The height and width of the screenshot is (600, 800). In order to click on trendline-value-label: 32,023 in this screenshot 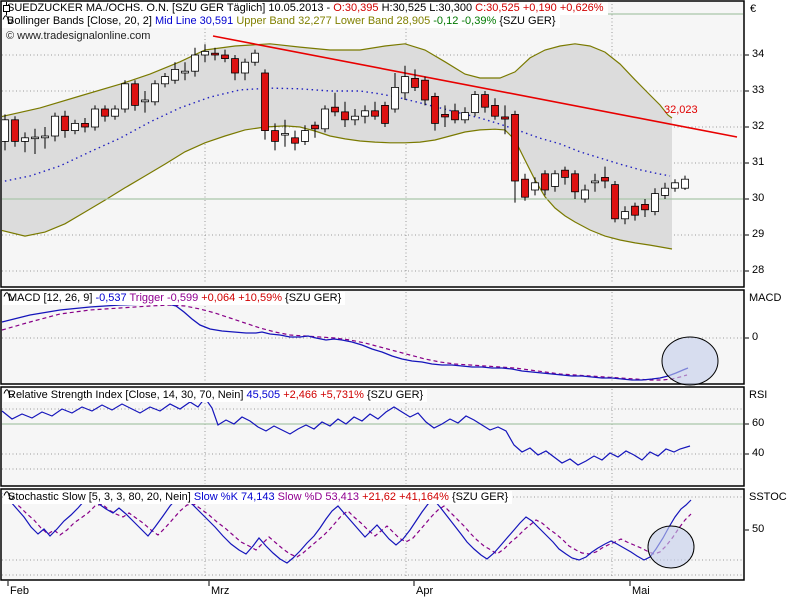, I will do `click(681, 110)`.